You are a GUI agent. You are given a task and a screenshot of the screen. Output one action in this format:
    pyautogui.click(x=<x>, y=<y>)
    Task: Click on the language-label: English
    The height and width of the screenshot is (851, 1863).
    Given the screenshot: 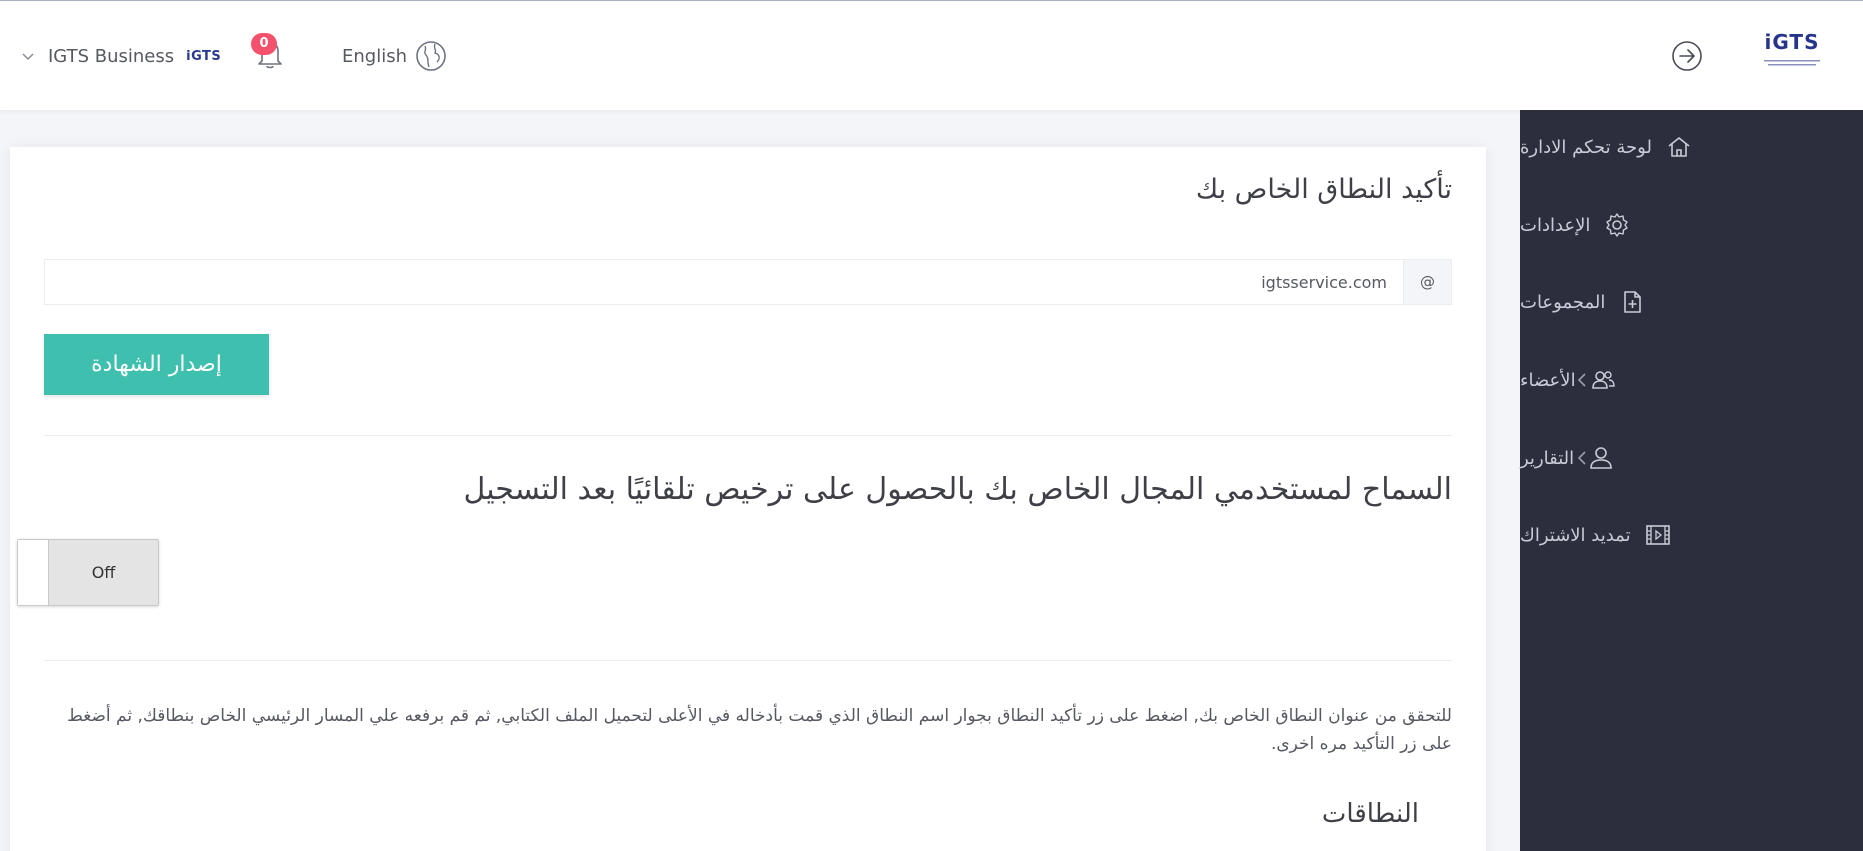 What is the action you would take?
    pyautogui.click(x=374, y=56)
    